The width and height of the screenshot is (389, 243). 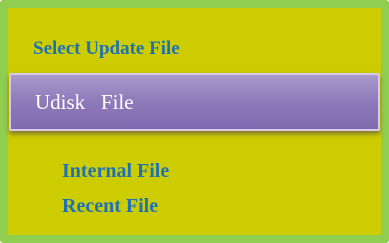 I want to click on menu-item-label: Udisk File, so click(x=84, y=102).